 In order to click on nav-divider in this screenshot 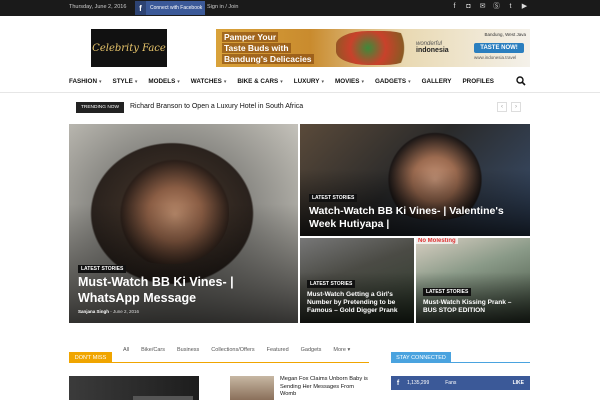, I will do `click(300, 92)`.